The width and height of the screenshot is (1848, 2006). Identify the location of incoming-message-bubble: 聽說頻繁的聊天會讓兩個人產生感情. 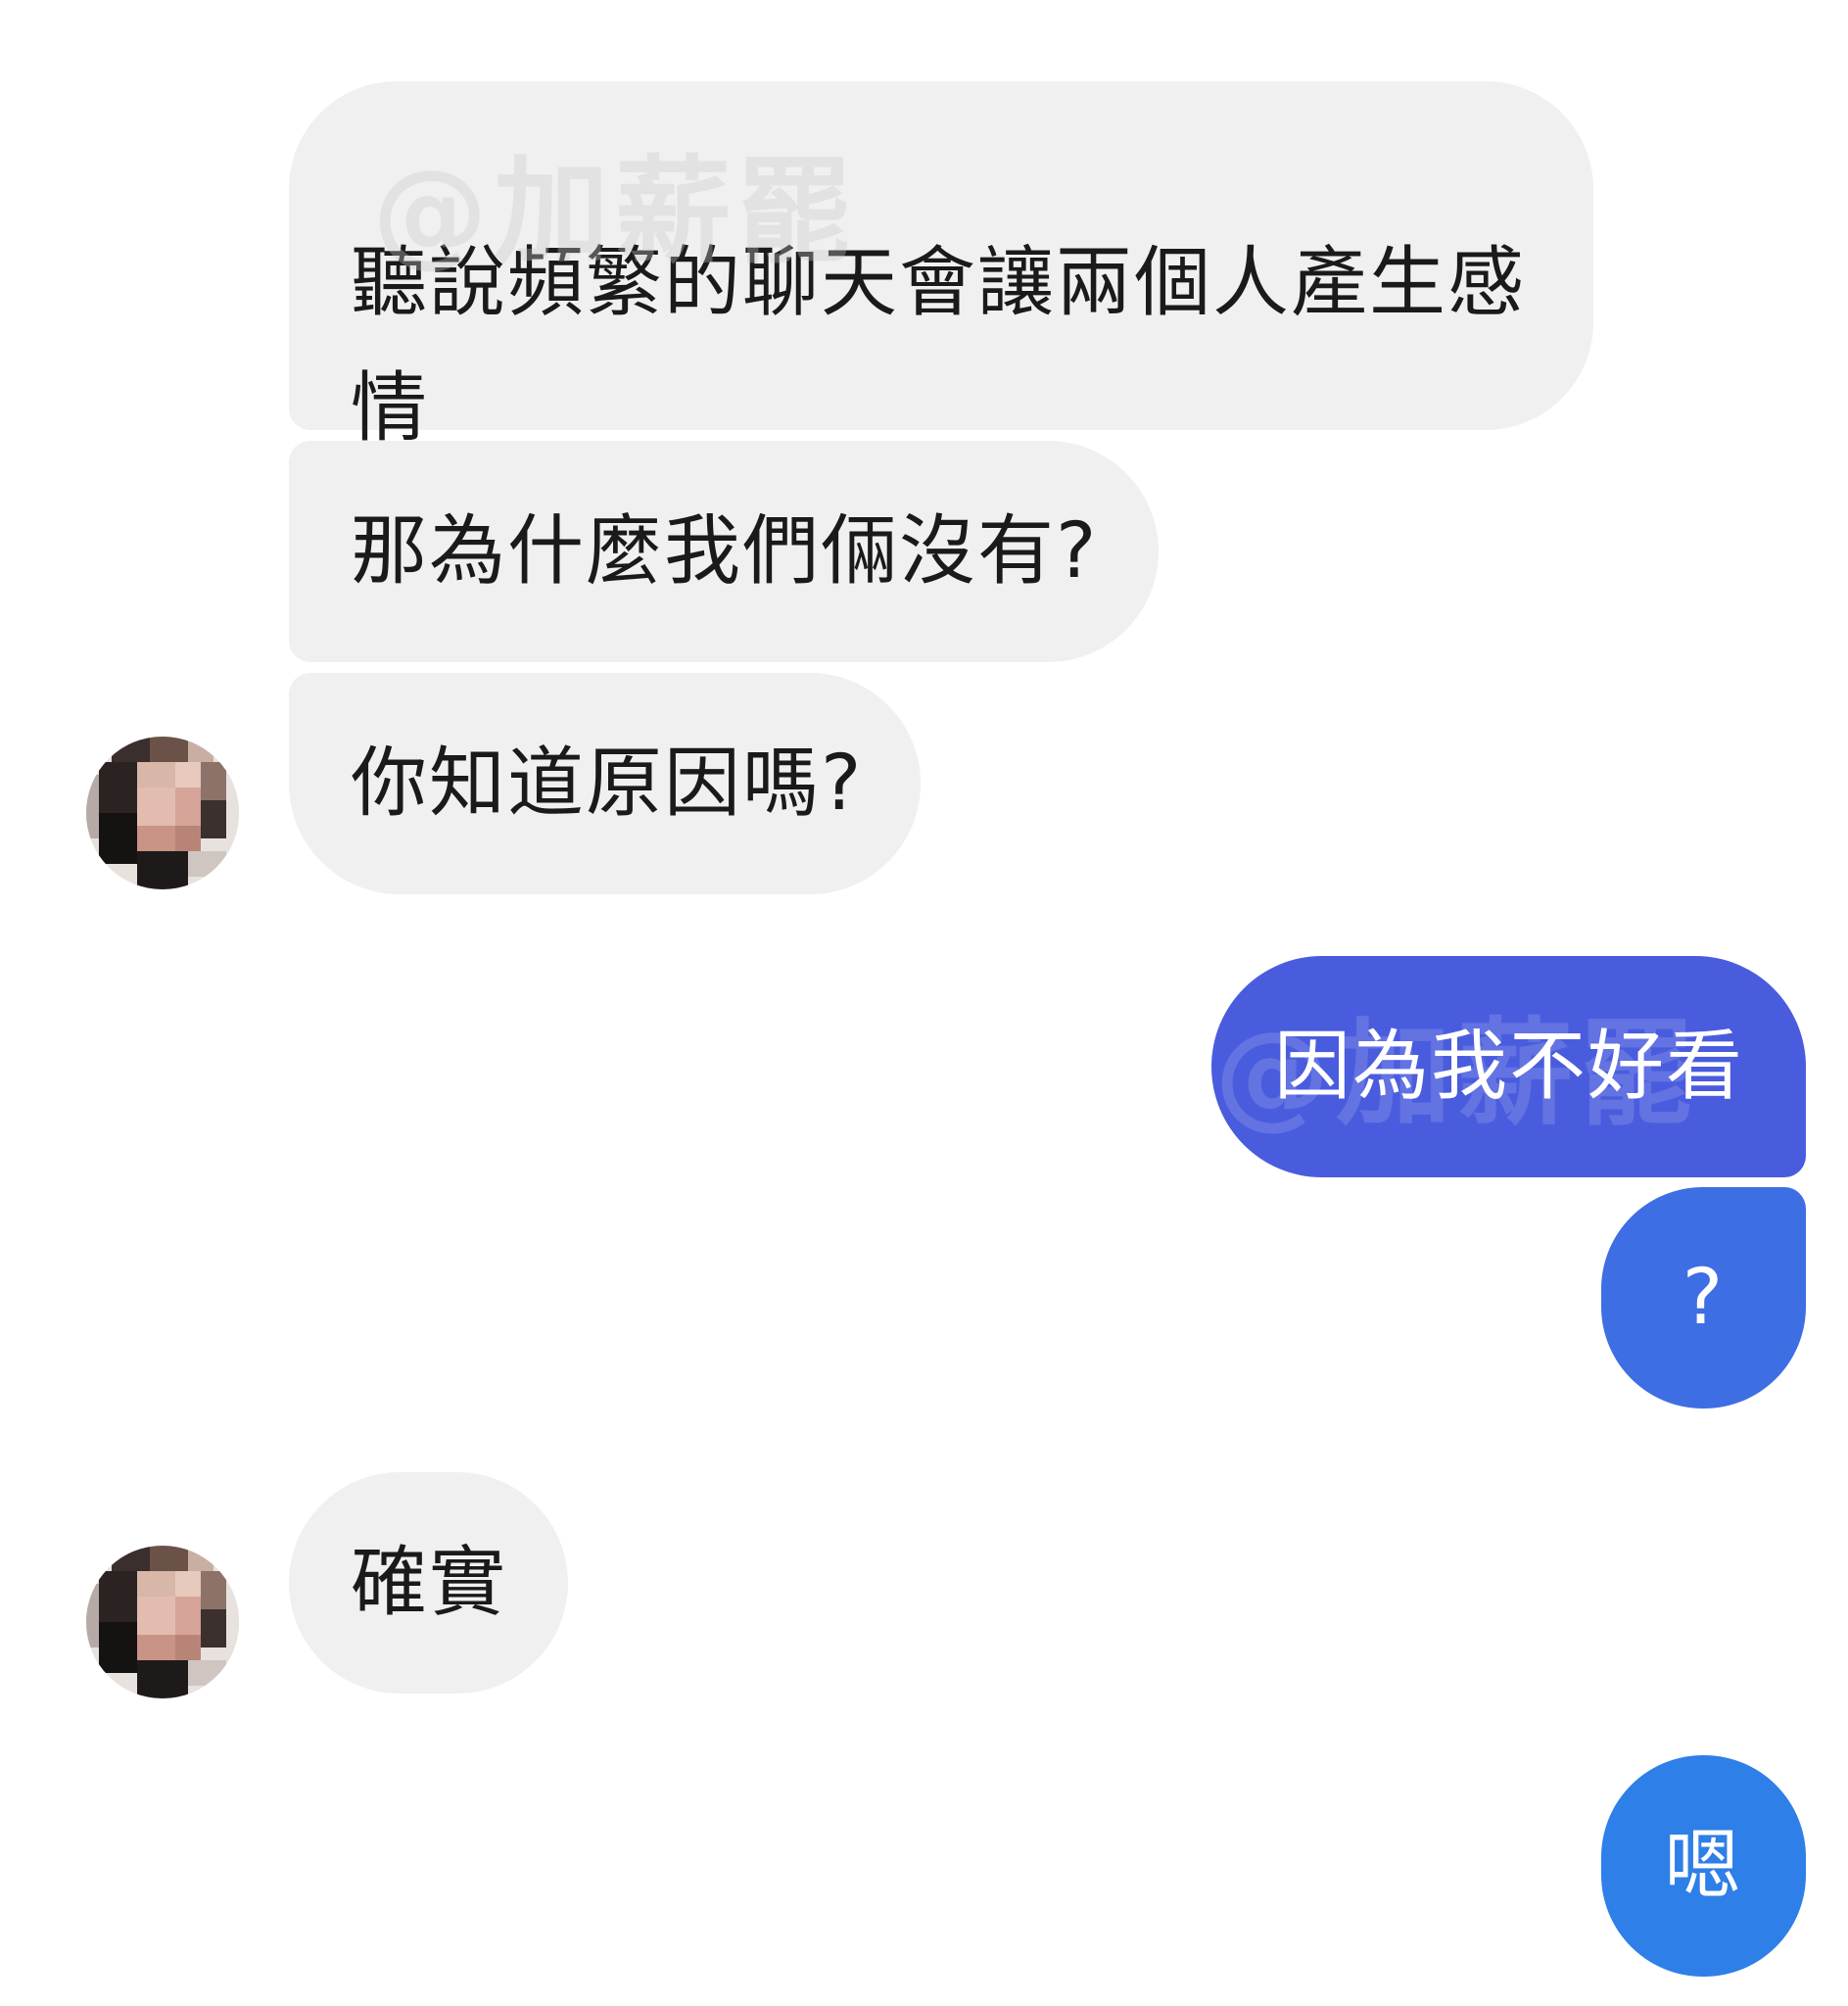
(941, 267).